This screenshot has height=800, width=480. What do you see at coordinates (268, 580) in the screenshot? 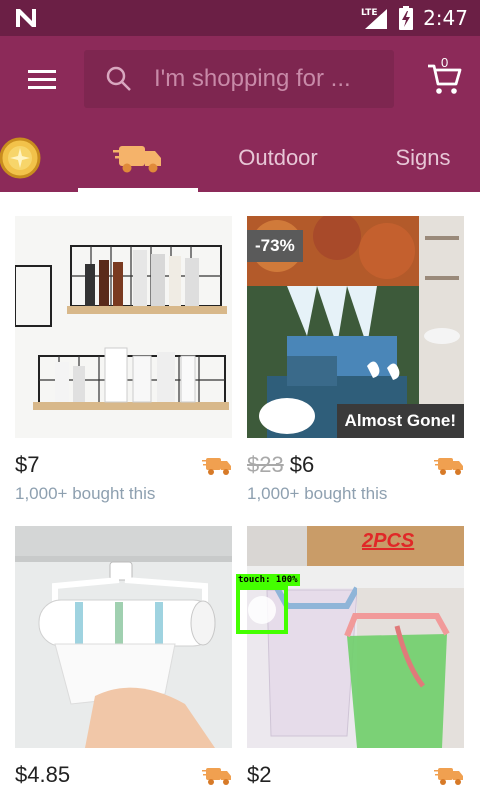
I see `touch-indicator-label: touch: 100%` at bounding box center [268, 580].